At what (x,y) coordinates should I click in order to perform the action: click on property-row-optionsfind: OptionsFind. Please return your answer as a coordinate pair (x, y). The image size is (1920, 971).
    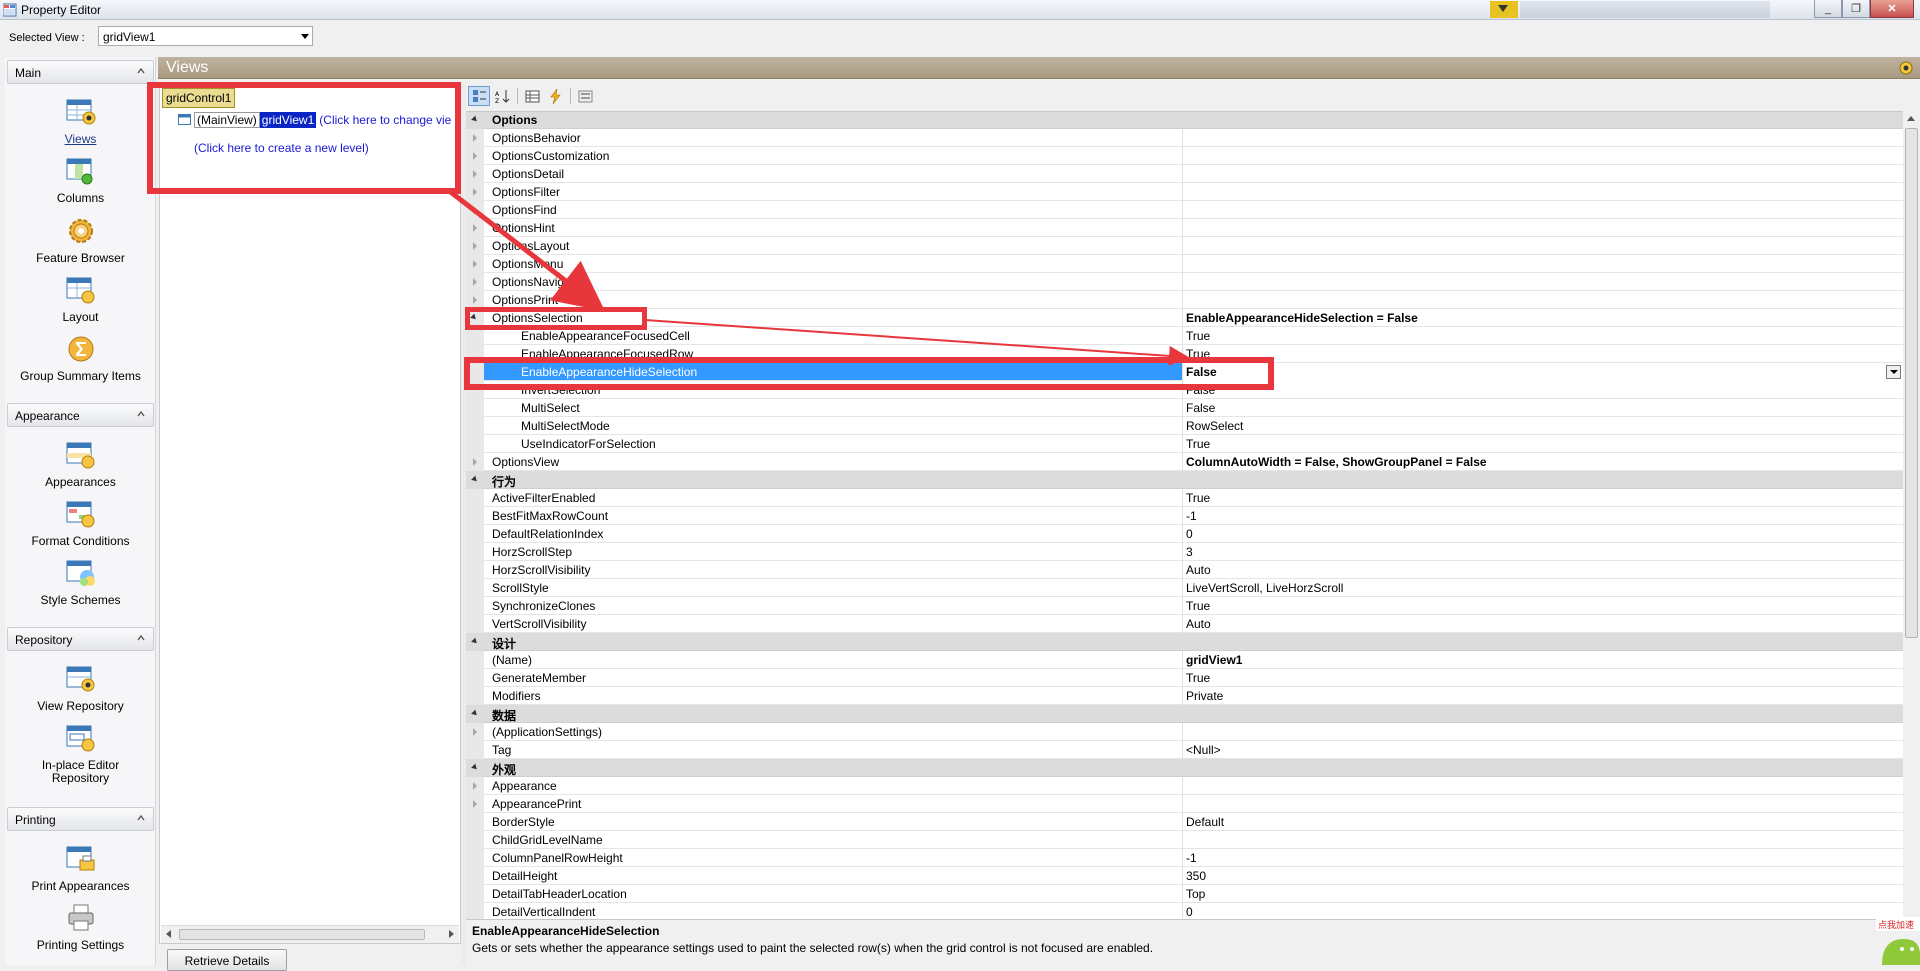
    Looking at the image, I should click on (1184, 210).